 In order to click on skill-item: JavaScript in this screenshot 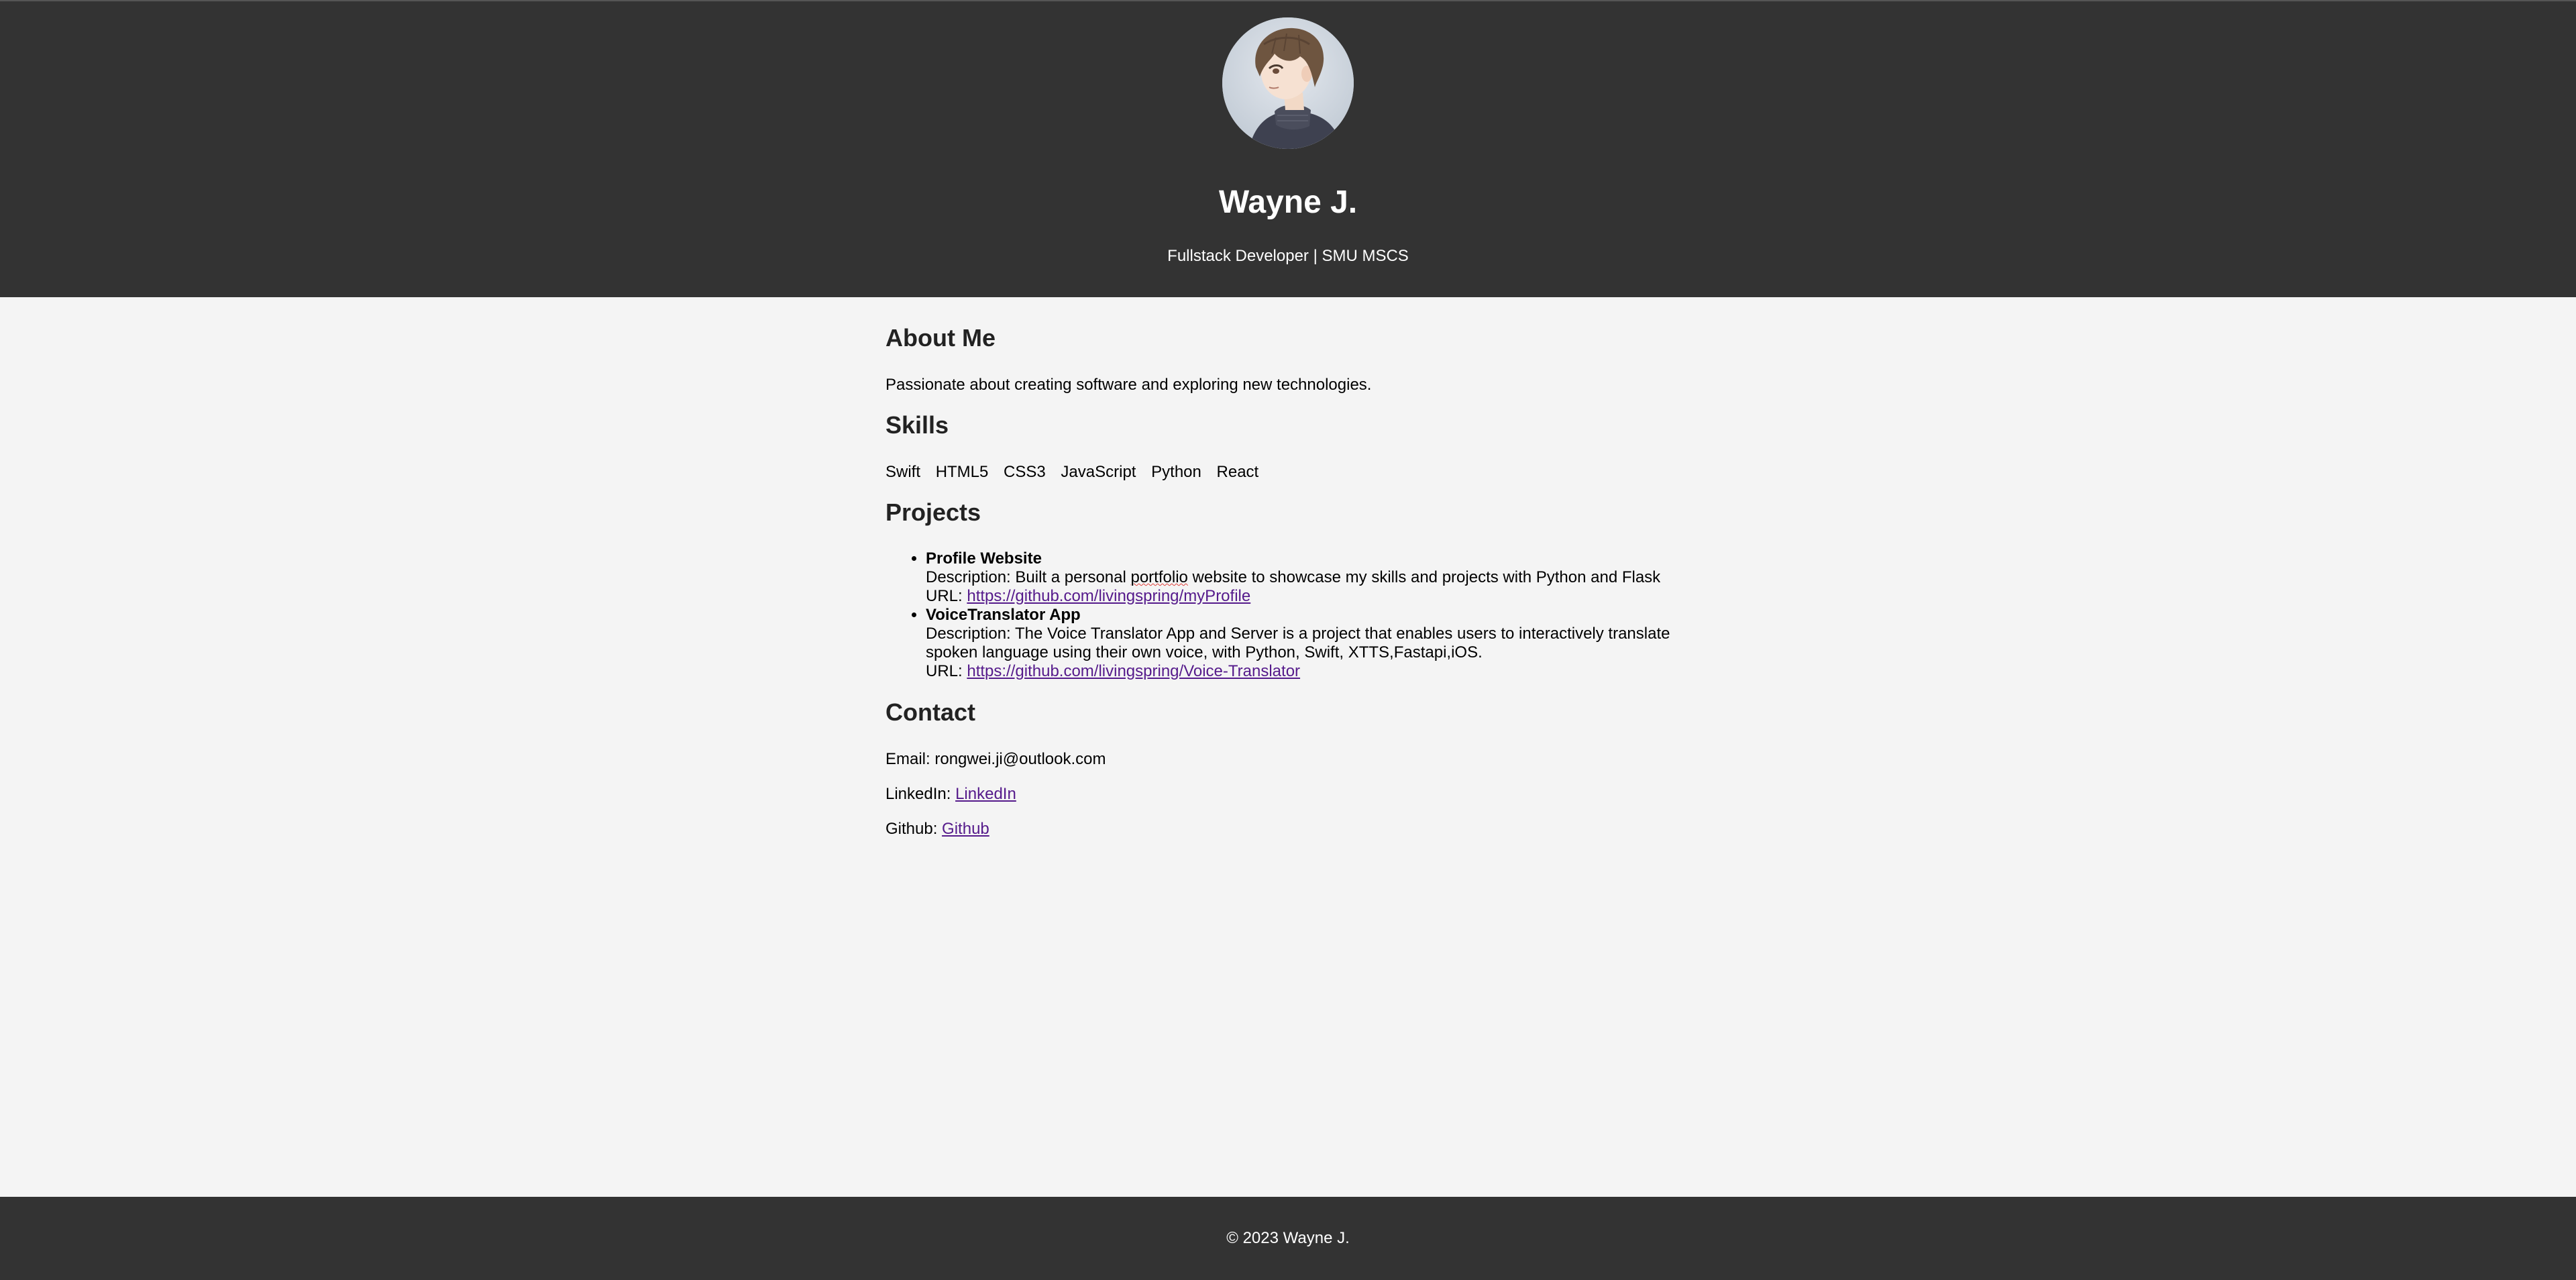, I will do `click(1098, 472)`.